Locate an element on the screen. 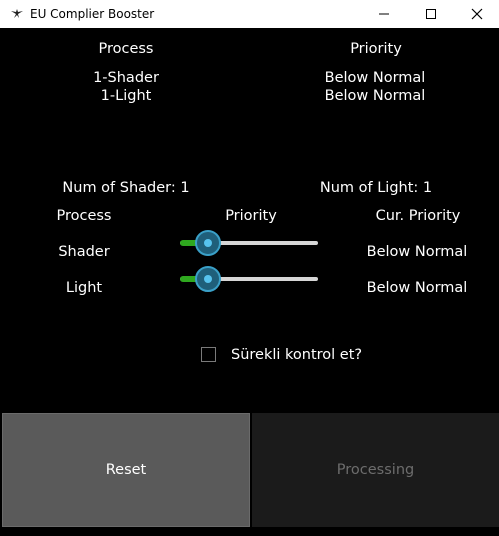 Image resolution: width=499 pixels, height=536 pixels. close-button is located at coordinates (476, 14).